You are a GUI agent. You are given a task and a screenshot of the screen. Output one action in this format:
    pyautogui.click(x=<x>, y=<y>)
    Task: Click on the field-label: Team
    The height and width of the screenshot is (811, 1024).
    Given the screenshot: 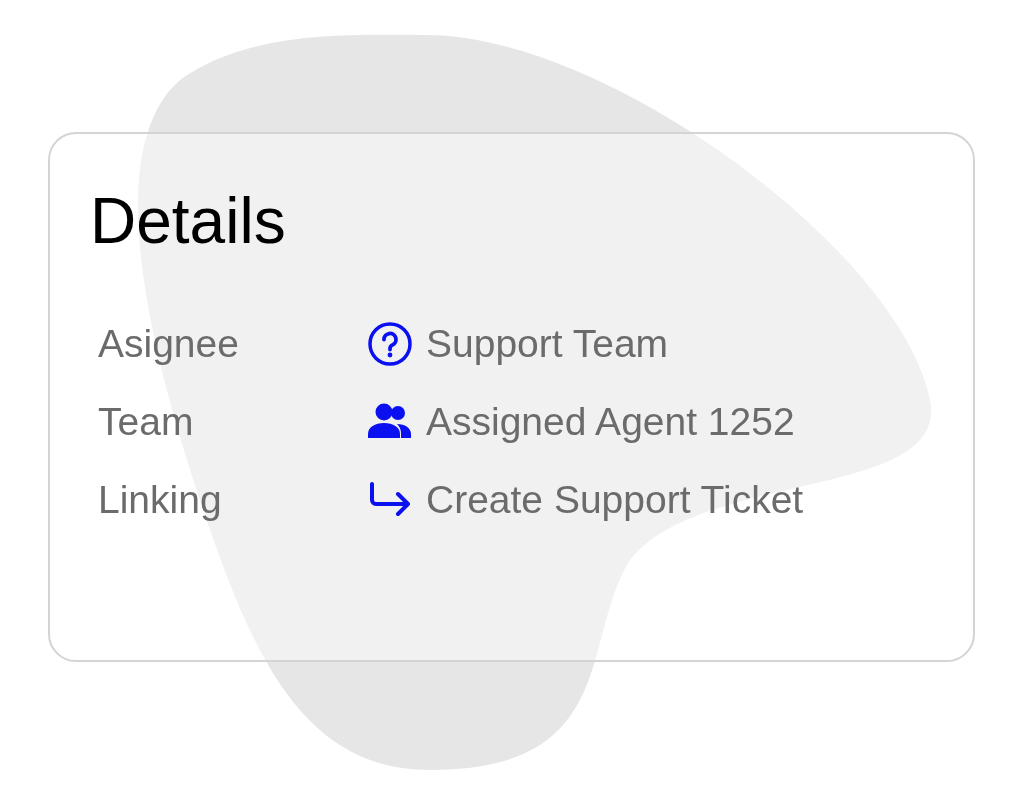 What is the action you would take?
    pyautogui.click(x=146, y=422)
    